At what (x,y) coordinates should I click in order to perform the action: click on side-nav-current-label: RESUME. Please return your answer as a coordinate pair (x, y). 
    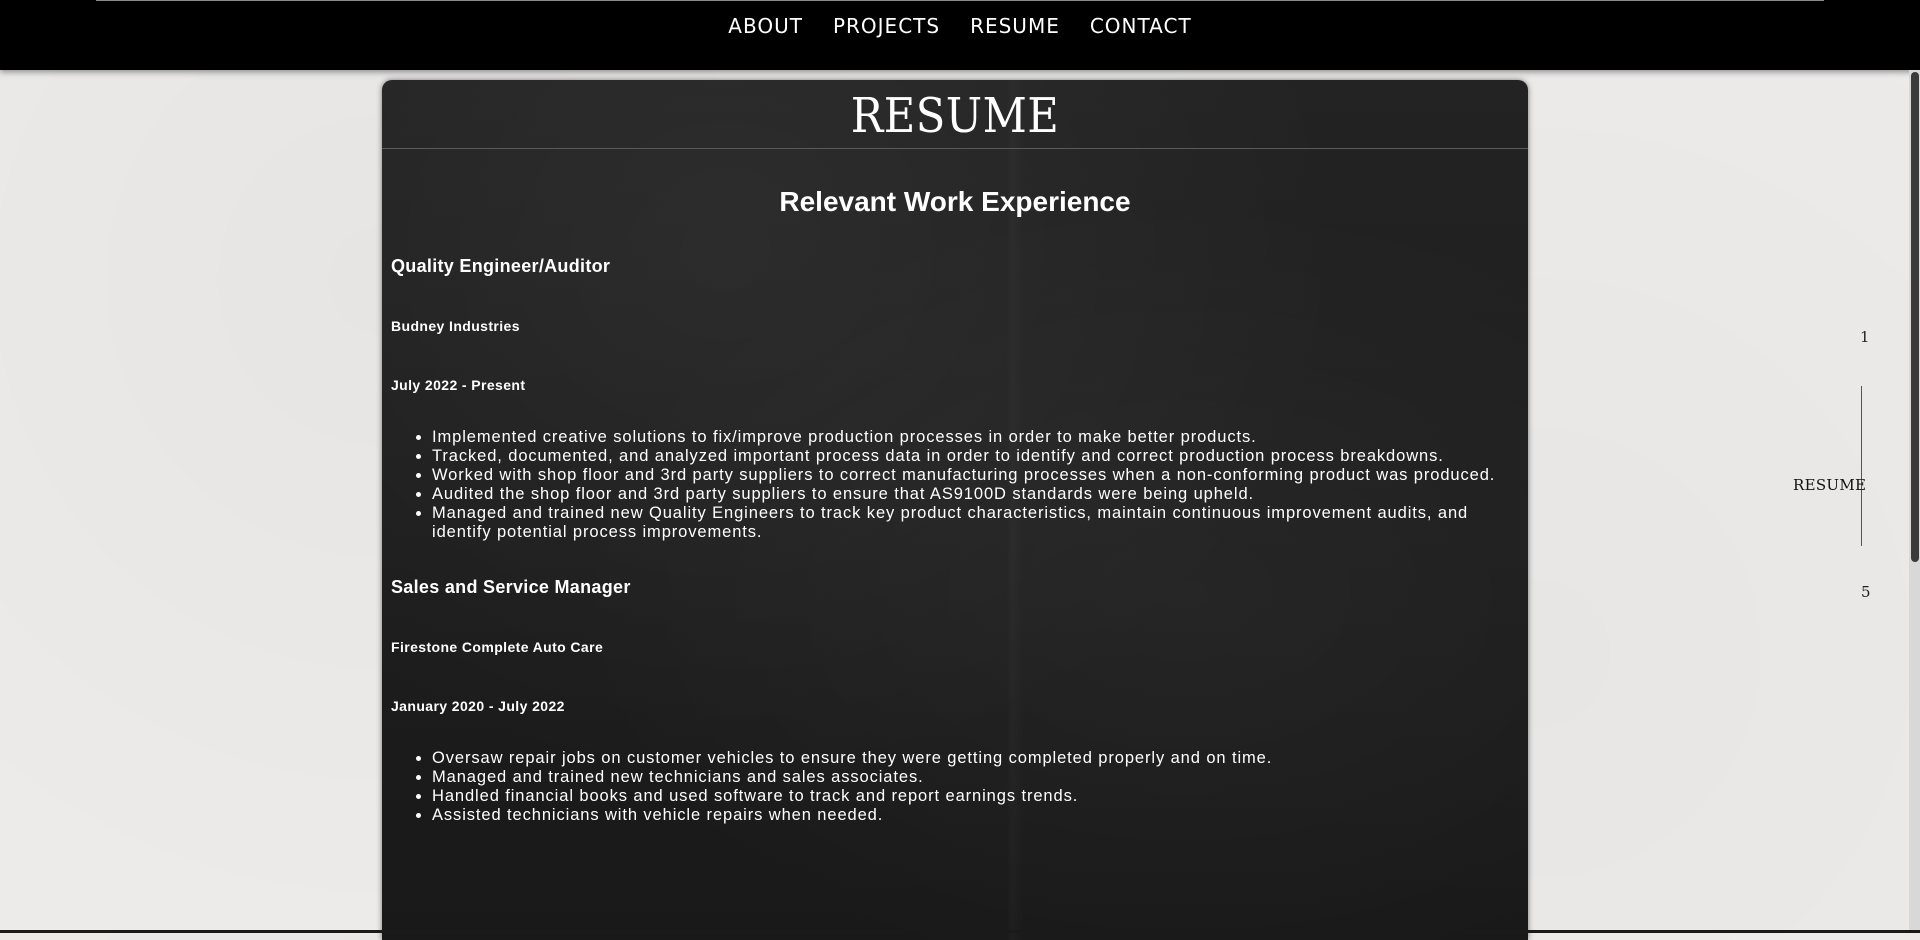
    Looking at the image, I should click on (1830, 485).